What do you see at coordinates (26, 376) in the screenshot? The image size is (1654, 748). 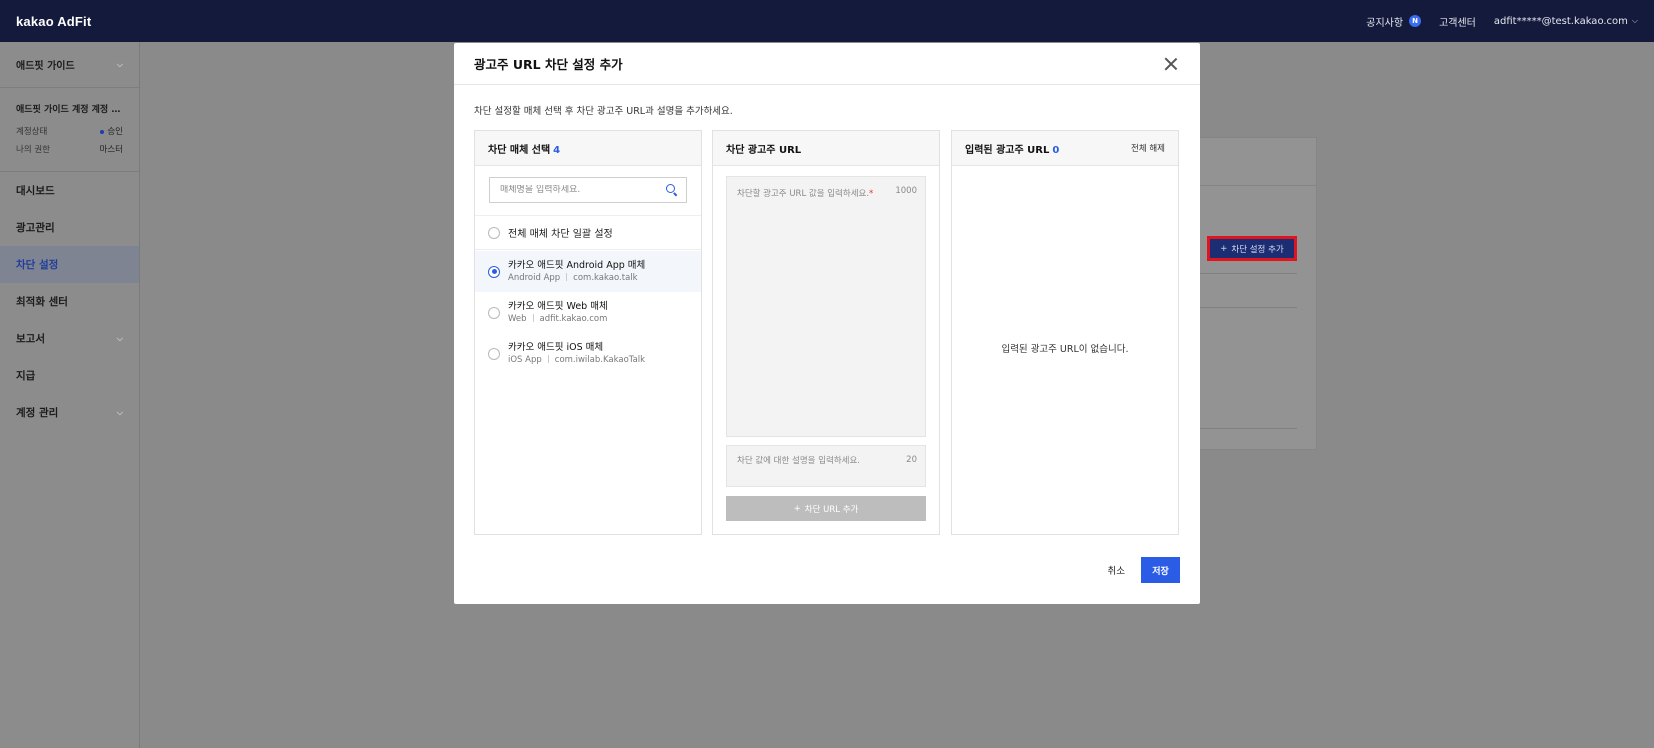 I see `sidebar-item-label: 지급` at bounding box center [26, 376].